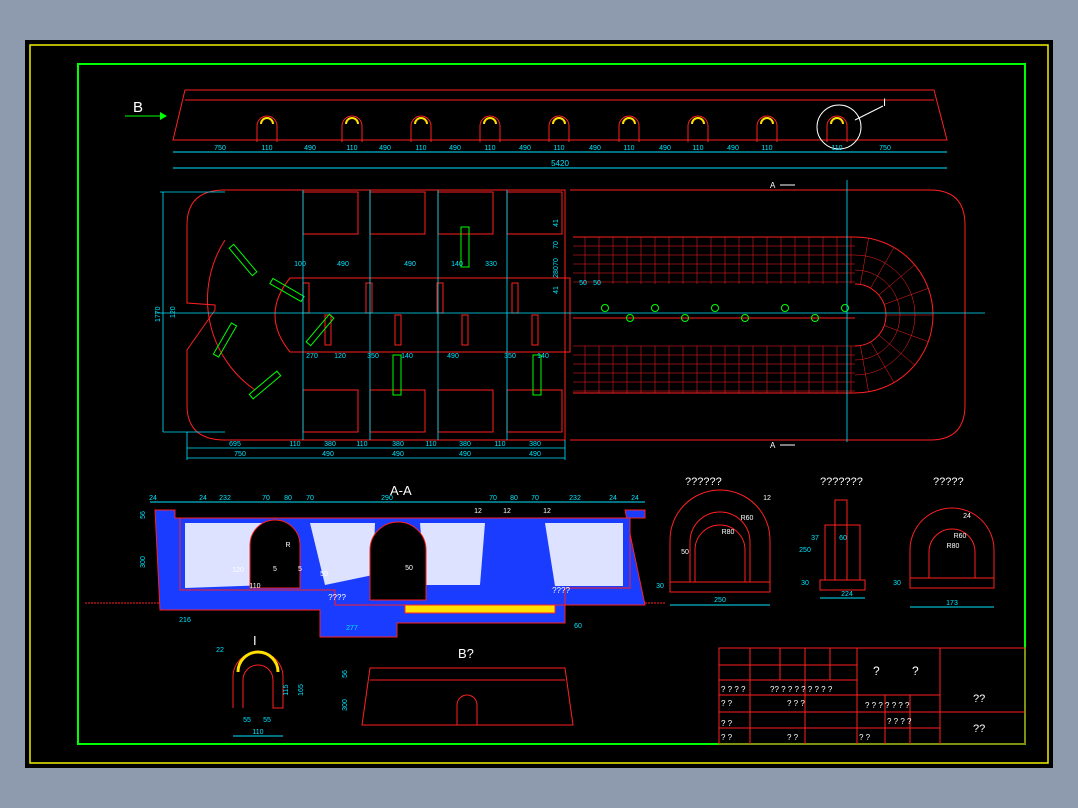 The width and height of the screenshot is (1078, 808). Describe the element at coordinates (235, 444) in the screenshot. I see `plan-dim-bottom1: 695` at that location.